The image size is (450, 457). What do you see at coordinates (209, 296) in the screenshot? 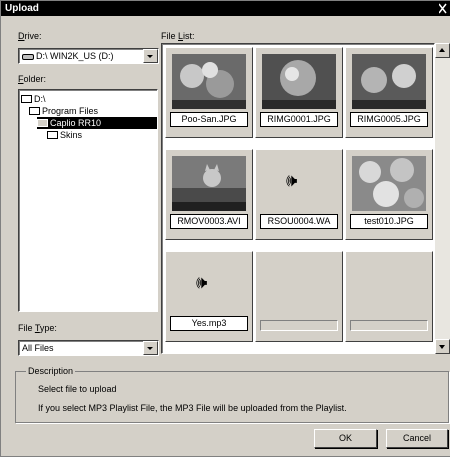
I see `file-item: 🕪 Yes.mp3` at bounding box center [209, 296].